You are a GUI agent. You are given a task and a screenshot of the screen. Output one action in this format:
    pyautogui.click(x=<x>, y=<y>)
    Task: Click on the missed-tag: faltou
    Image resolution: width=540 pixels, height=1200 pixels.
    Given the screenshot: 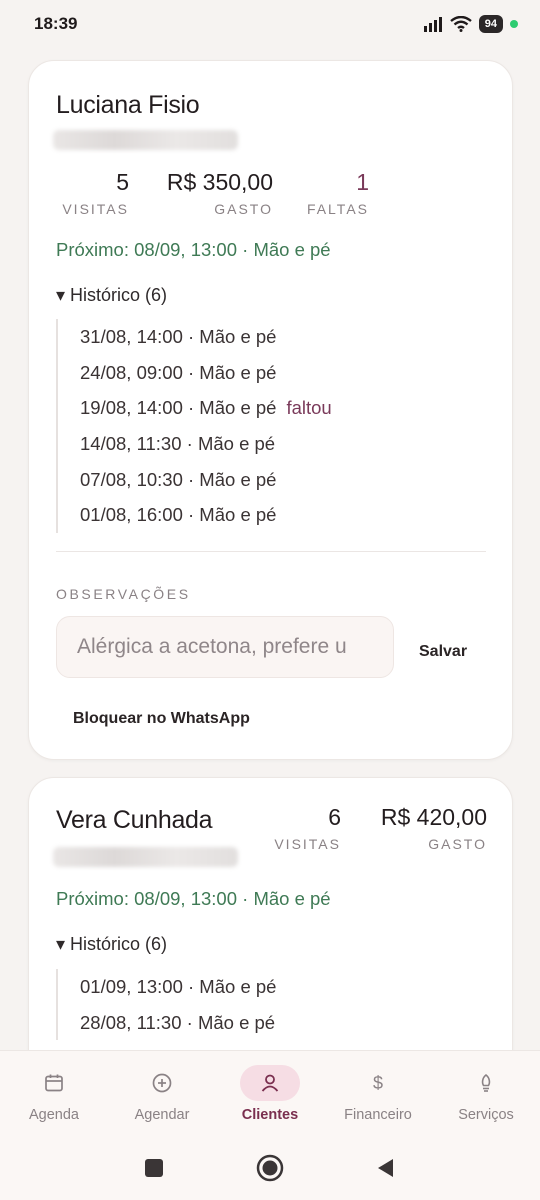 What is the action you would take?
    pyautogui.click(x=309, y=408)
    